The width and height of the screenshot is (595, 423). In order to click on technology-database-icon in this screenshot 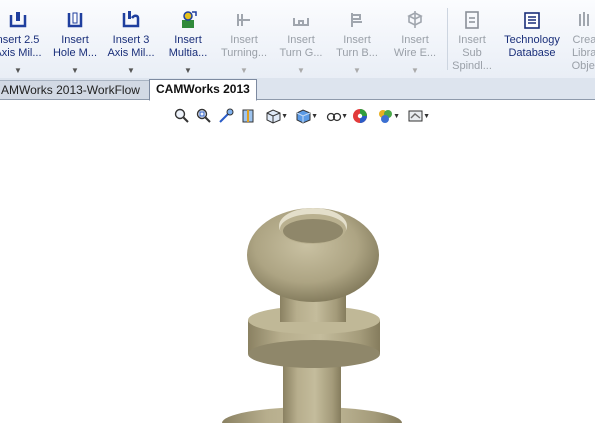, I will do `click(532, 20)`.